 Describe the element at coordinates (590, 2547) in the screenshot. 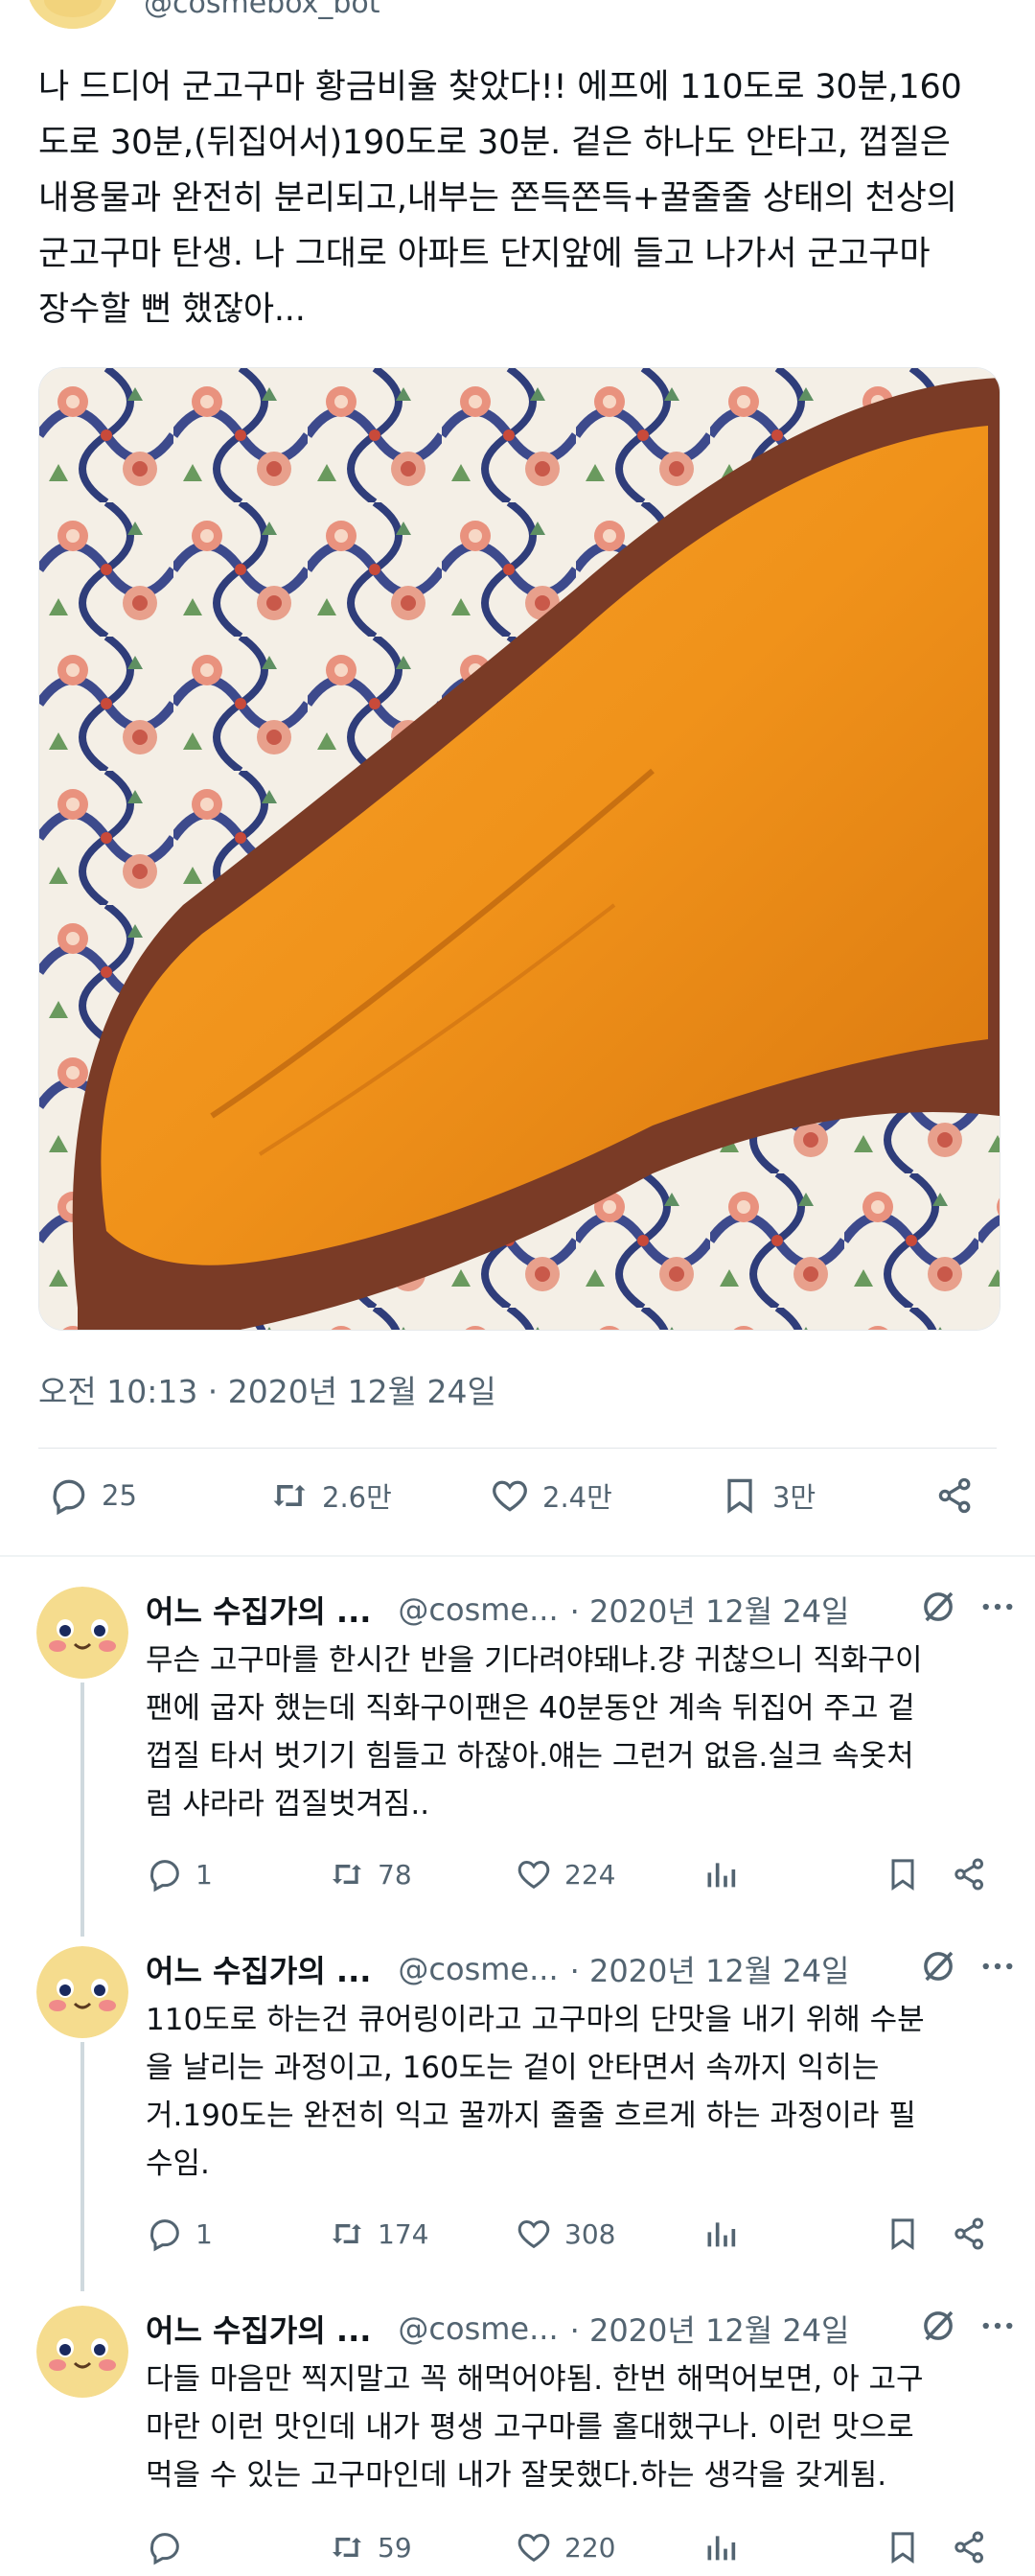

I see `like-count: 220` at that location.